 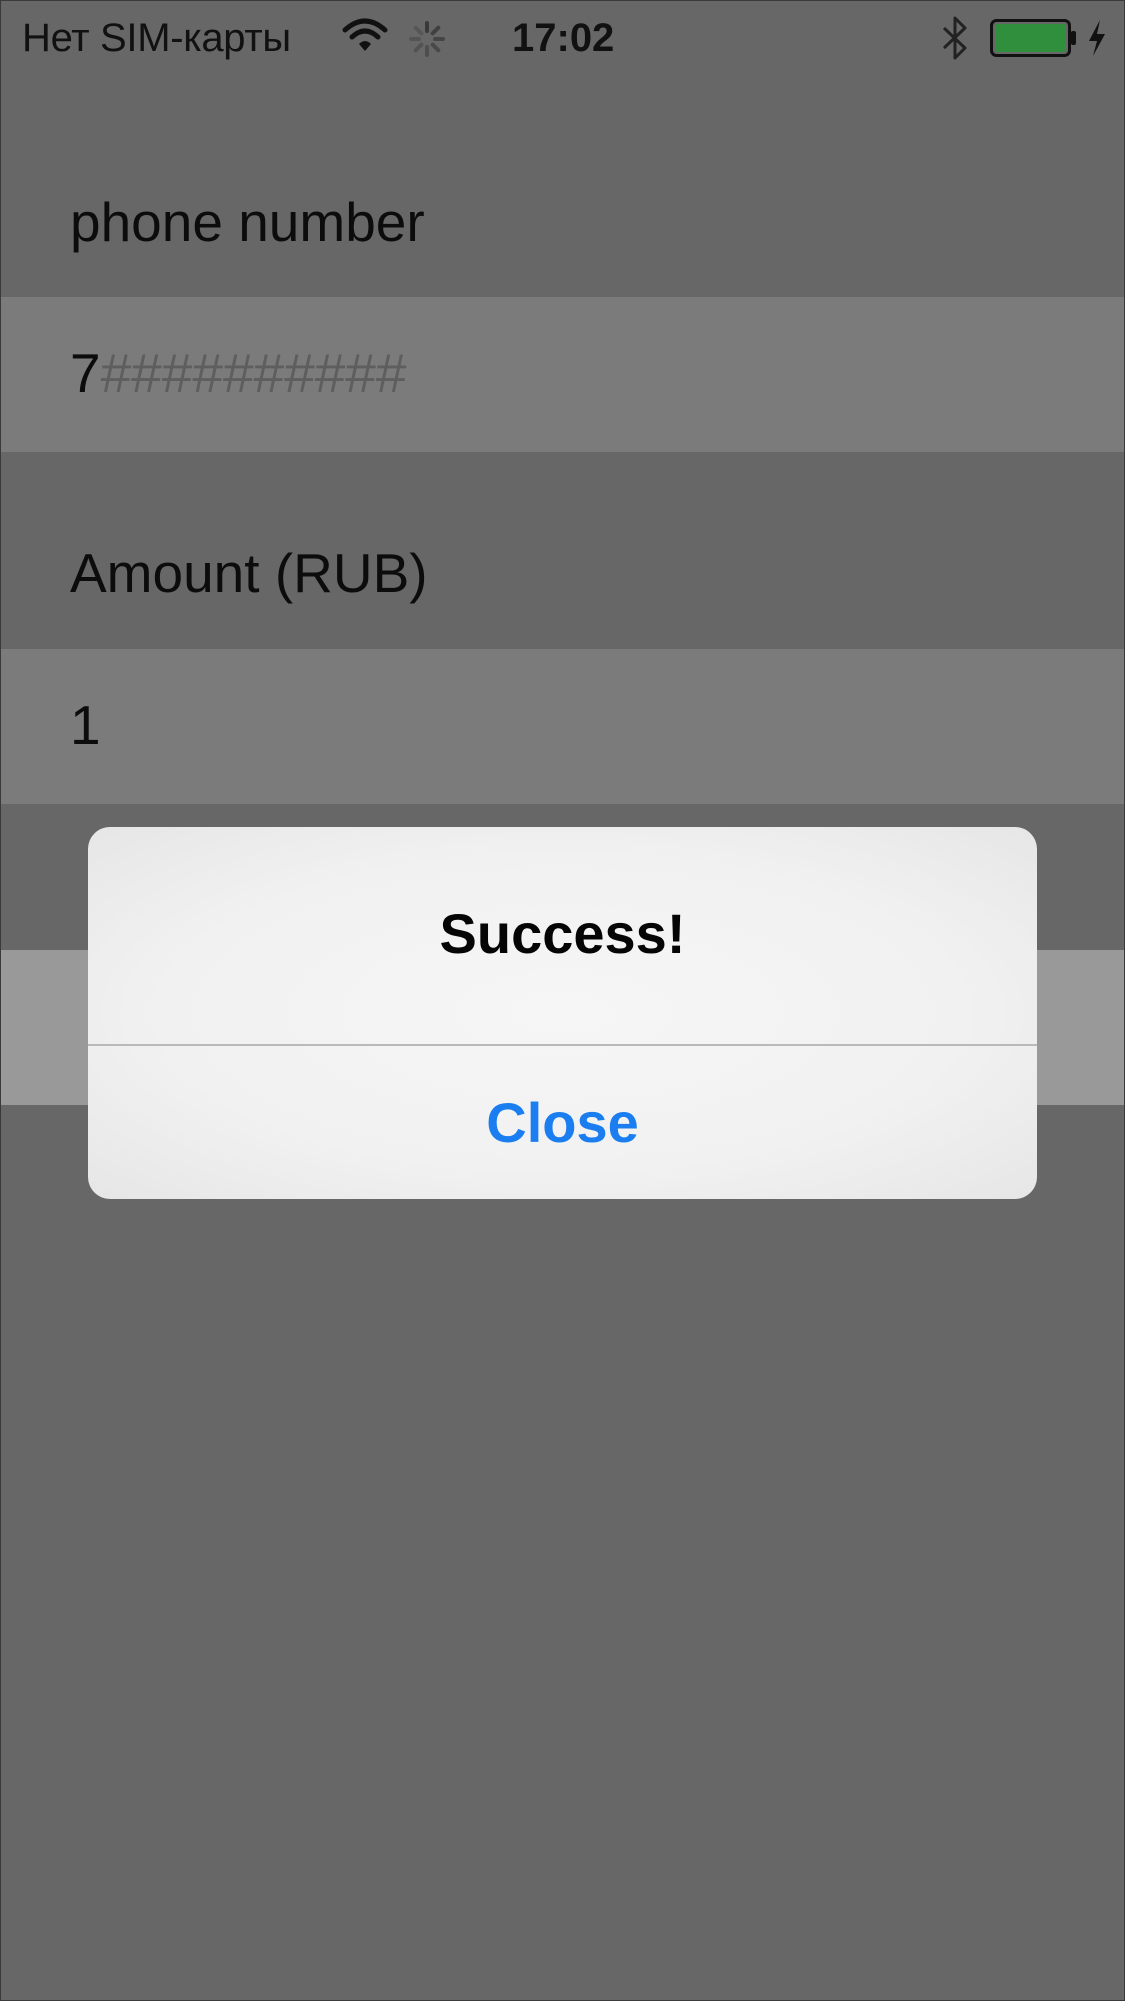 I want to click on close-button: Close, so click(x=562, y=1122).